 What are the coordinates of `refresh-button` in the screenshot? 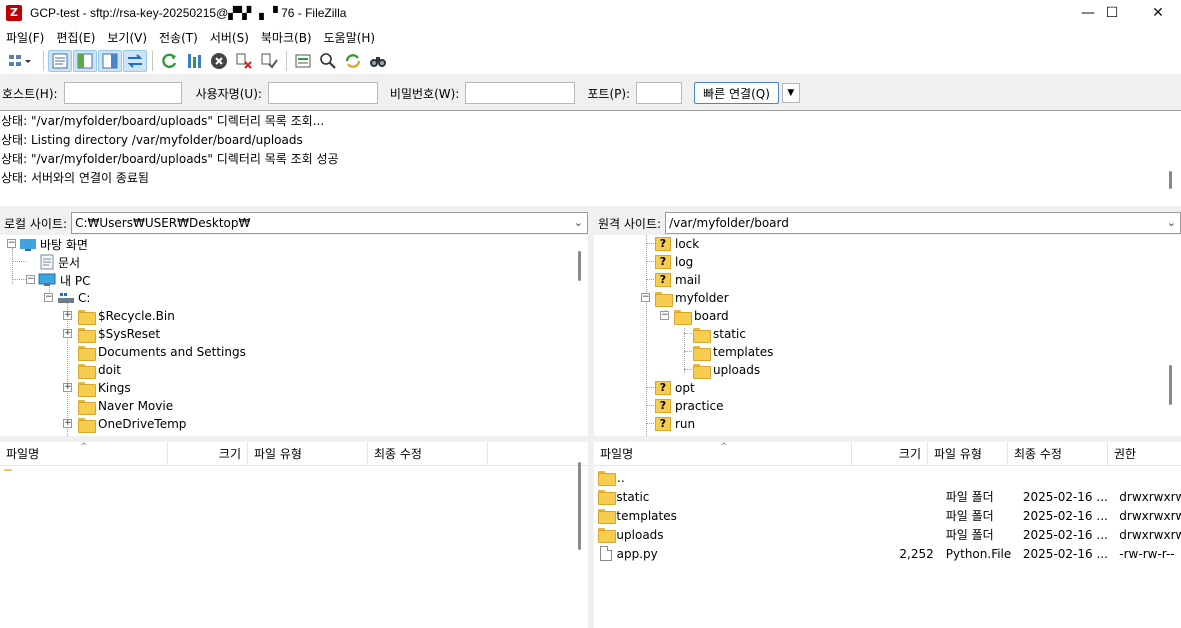 It's located at (169, 61).